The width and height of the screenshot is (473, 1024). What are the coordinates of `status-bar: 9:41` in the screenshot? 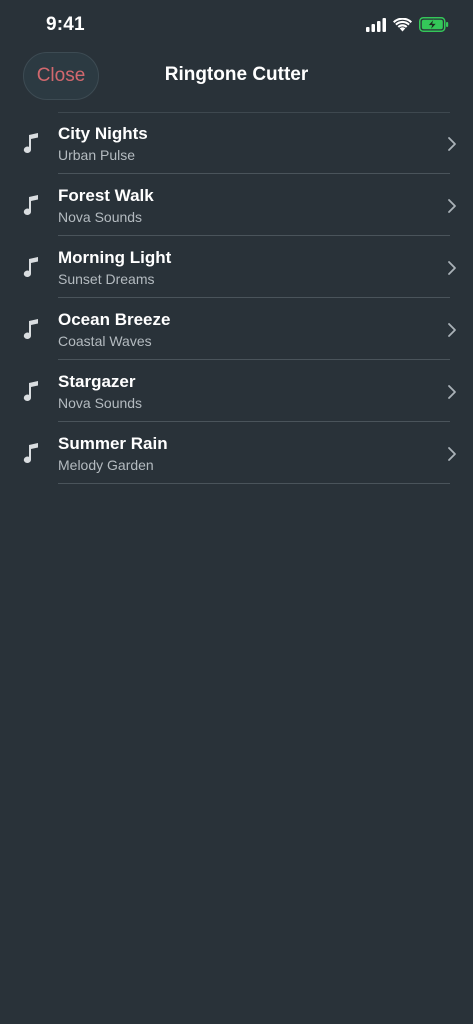 It's located at (236, 26).